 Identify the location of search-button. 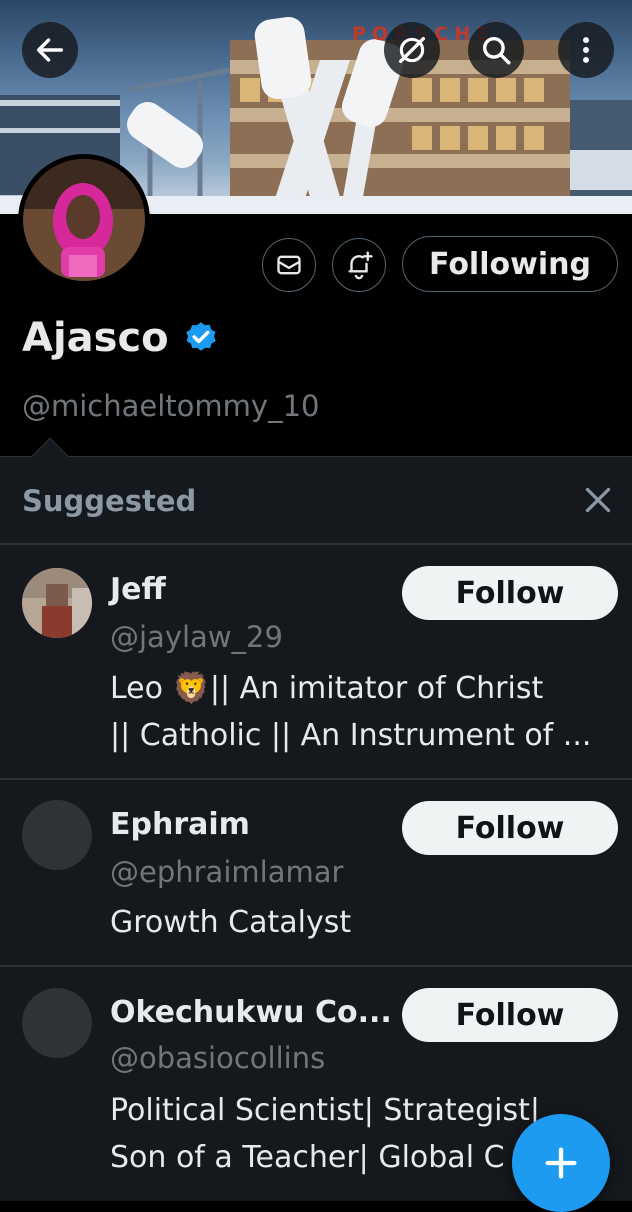
(496, 50).